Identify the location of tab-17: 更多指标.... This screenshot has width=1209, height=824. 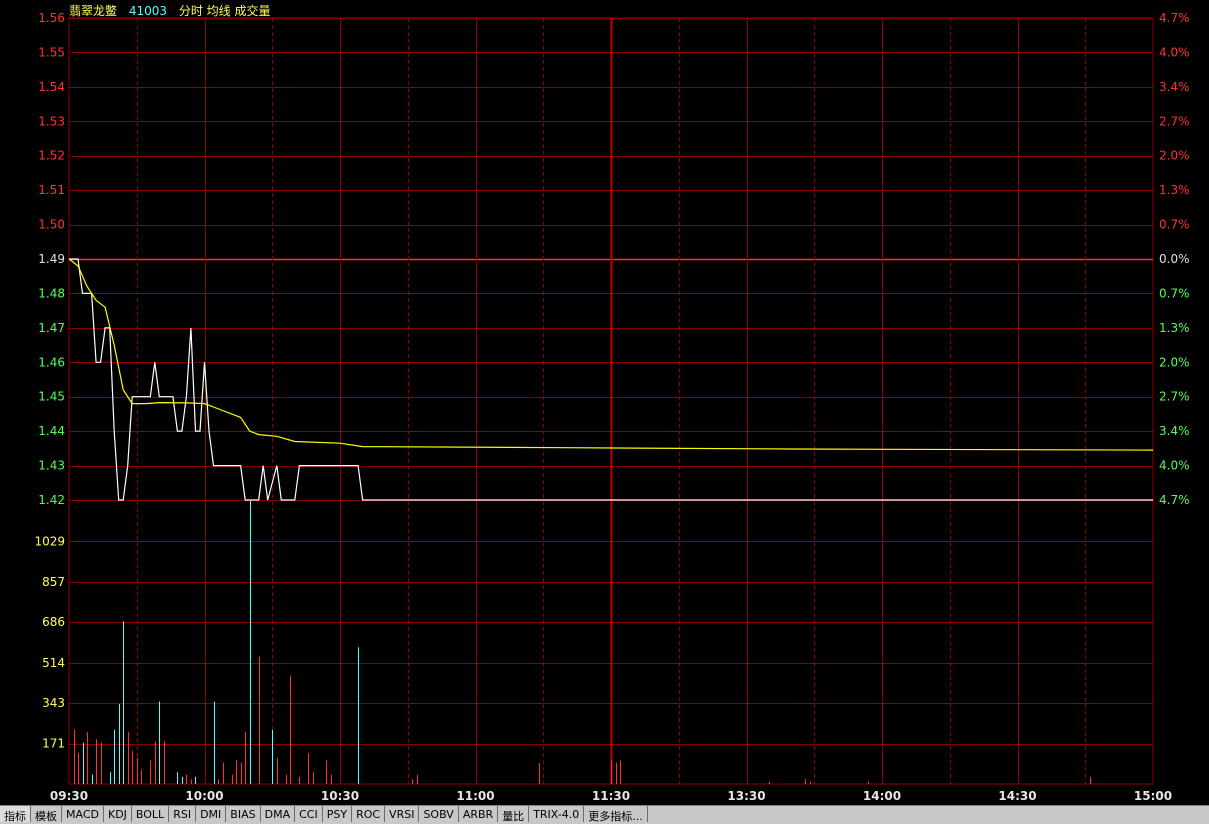
(616, 814).